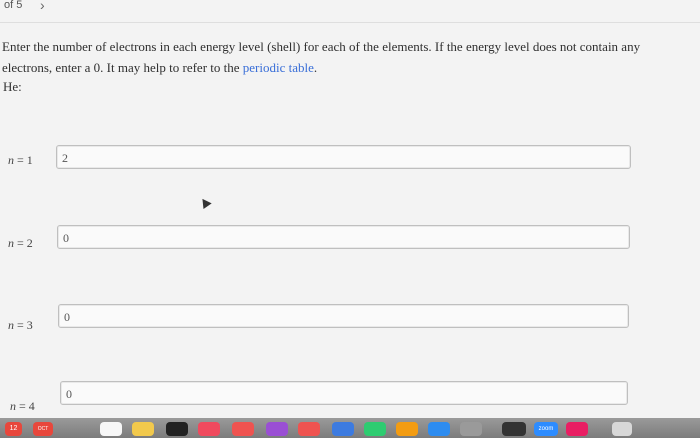  Describe the element at coordinates (343, 157) in the screenshot. I see `shell-1-answer-field: 2` at that location.